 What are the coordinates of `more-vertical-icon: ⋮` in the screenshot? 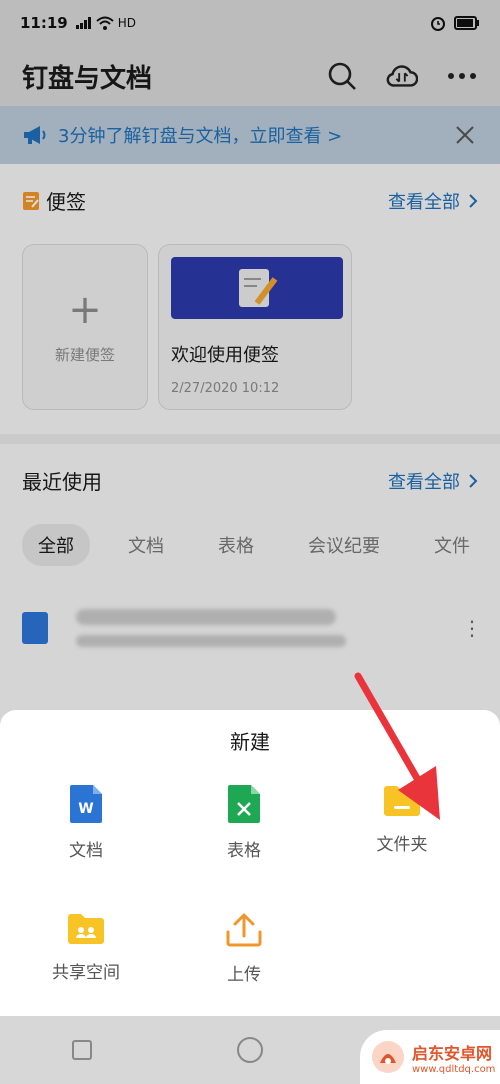 It's located at (472, 628).